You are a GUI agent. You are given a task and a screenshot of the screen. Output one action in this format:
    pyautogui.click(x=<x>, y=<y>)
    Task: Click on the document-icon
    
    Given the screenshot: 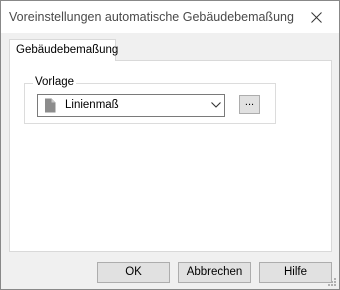 What is the action you would take?
    pyautogui.click(x=50, y=105)
    